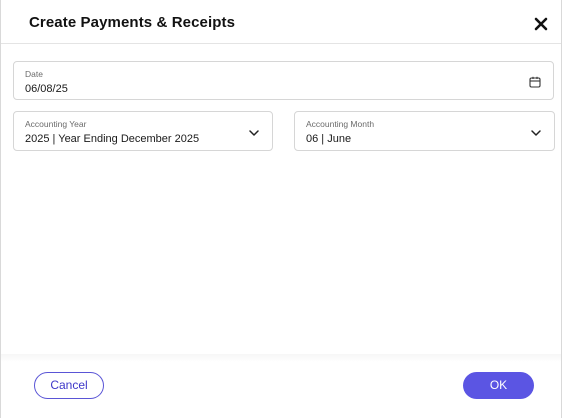 The width and height of the screenshot is (562, 418). I want to click on accounting-month-value: 06 | June, so click(329, 139).